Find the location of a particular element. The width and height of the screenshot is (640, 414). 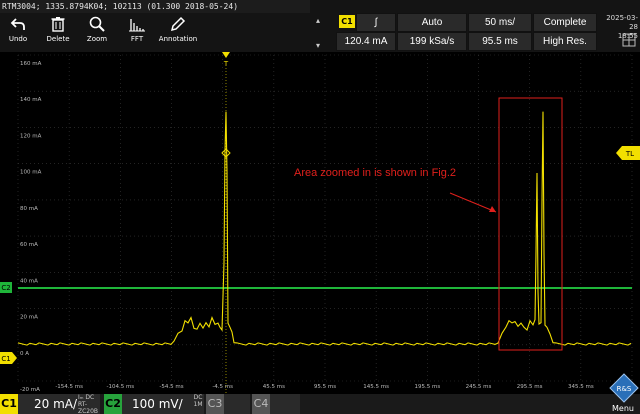

trigger-level-label: TL is located at coordinates (629, 154).